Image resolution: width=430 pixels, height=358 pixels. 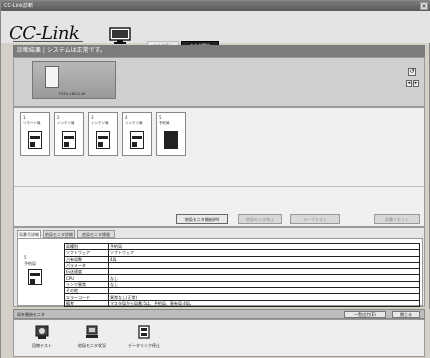 I want to click on station-card: 2 インテリ局, so click(x=69, y=134).